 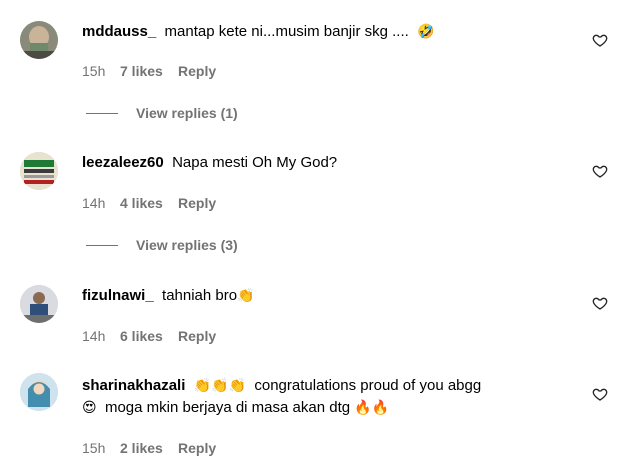 What do you see at coordinates (200, 295) in the screenshot?
I see `comment-text: tahniah bro` at bounding box center [200, 295].